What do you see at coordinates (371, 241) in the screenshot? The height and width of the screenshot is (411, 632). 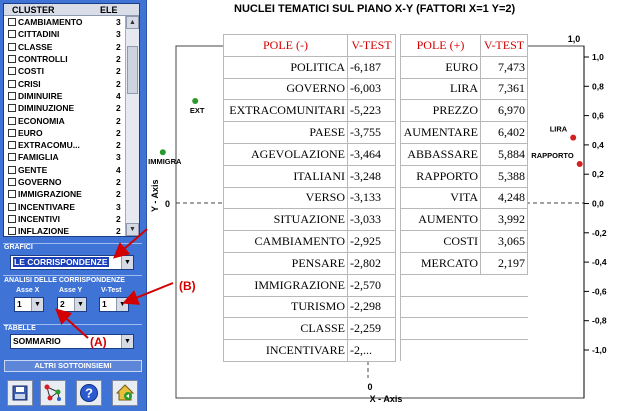 I see `vtest-neg: -2,925` at bounding box center [371, 241].